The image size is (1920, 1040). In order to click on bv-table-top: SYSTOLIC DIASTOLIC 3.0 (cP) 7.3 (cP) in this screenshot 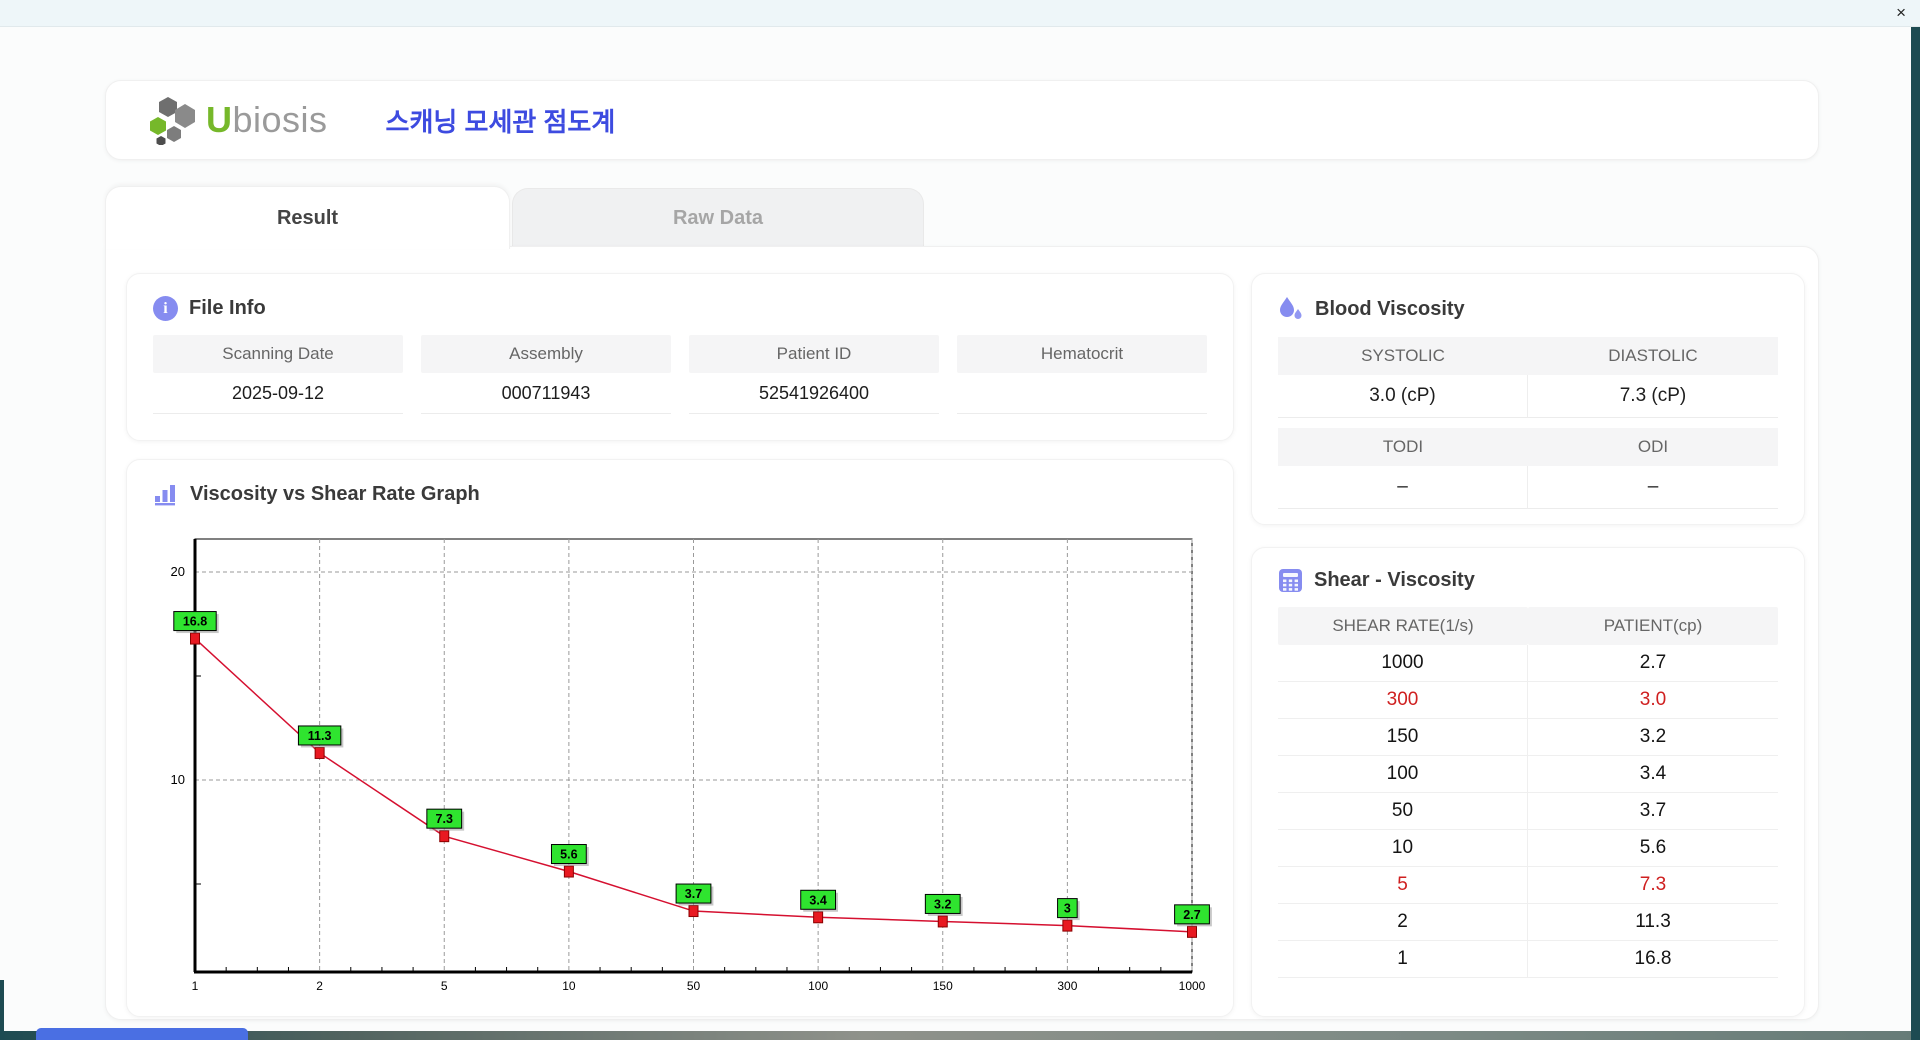, I will do `click(1528, 377)`.